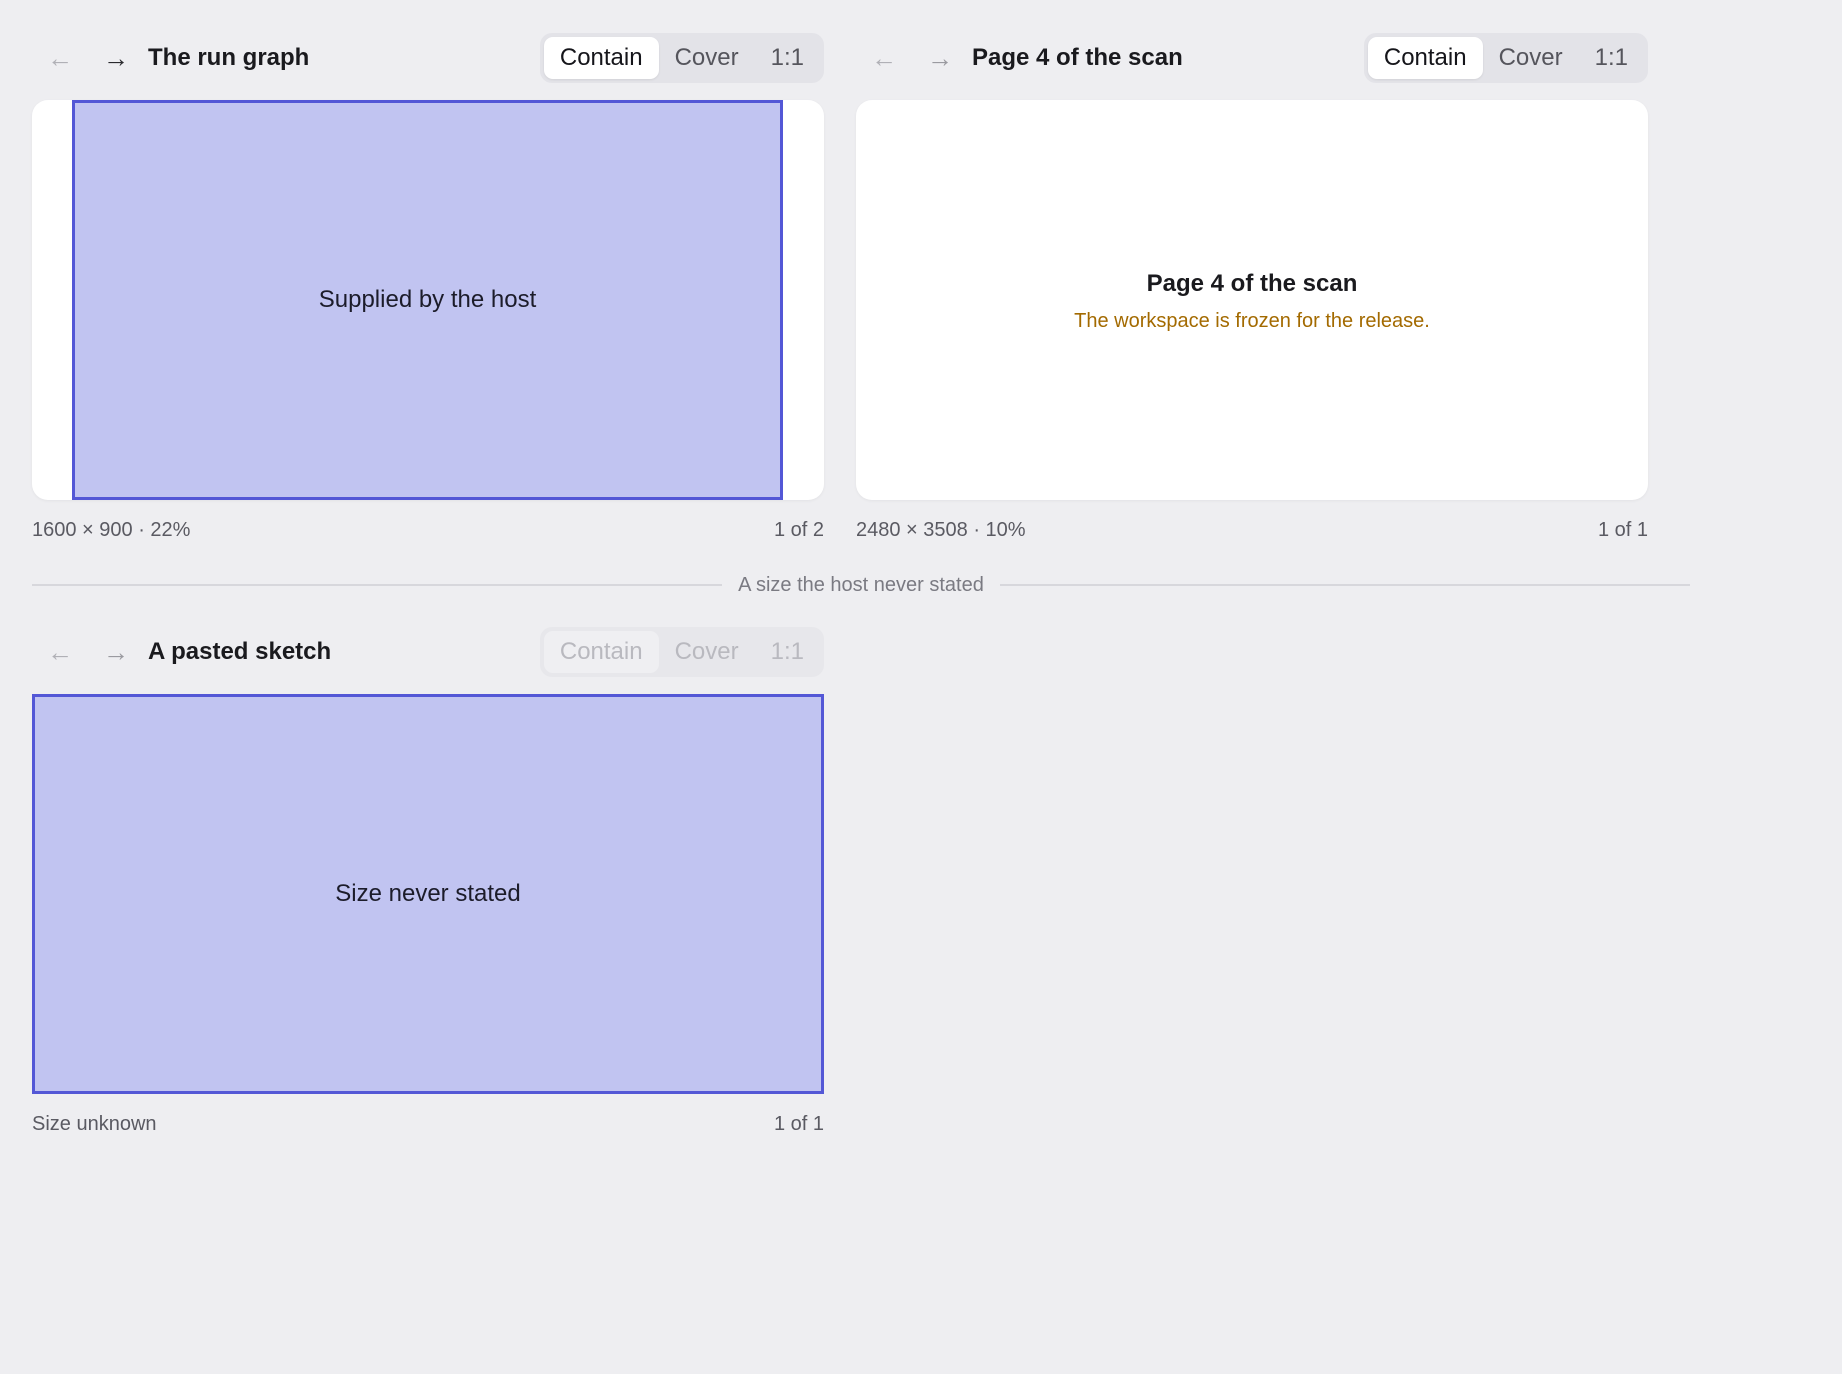  I want to click on section-divider: A size the host never stated, so click(861, 585).